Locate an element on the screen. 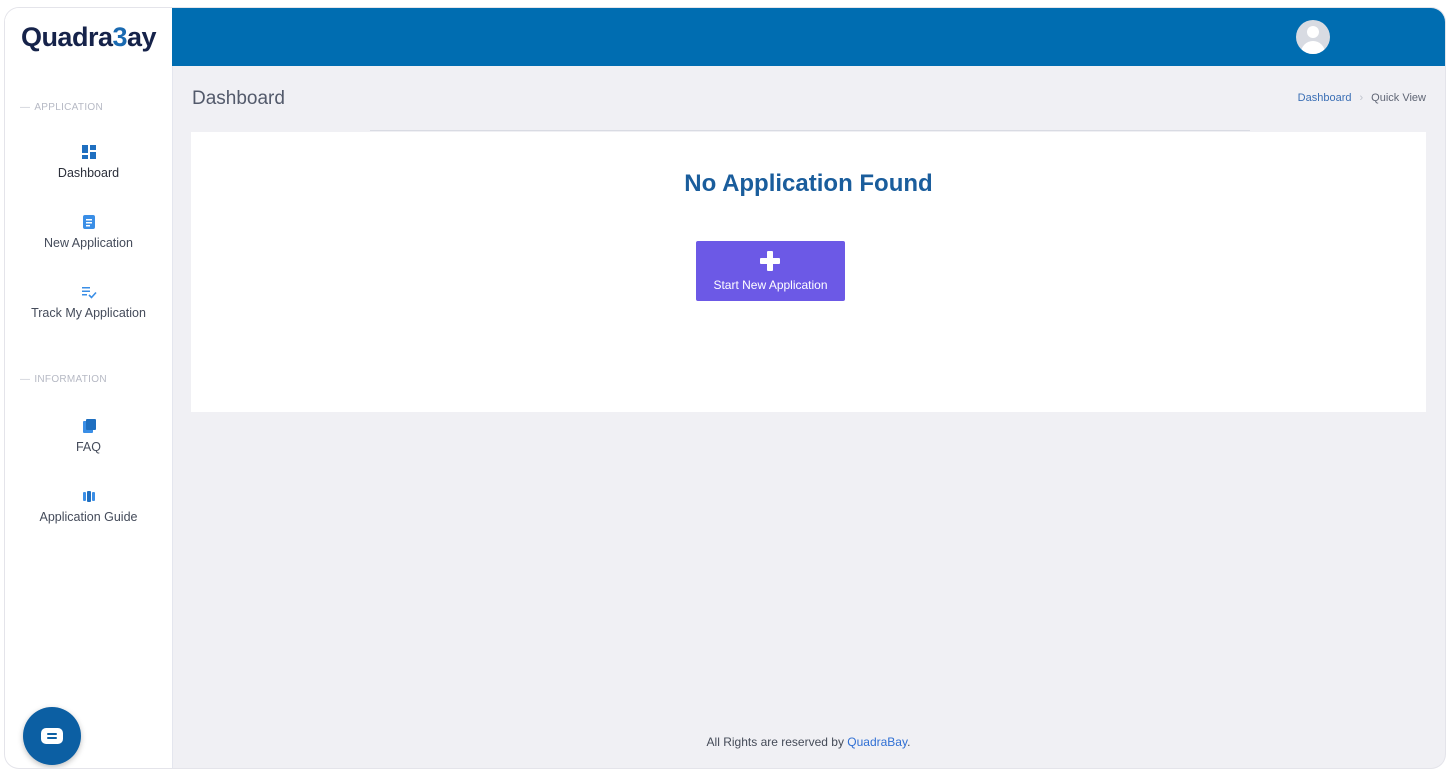  sidebar-item-application-guide: Application Guide is located at coordinates (88, 506).